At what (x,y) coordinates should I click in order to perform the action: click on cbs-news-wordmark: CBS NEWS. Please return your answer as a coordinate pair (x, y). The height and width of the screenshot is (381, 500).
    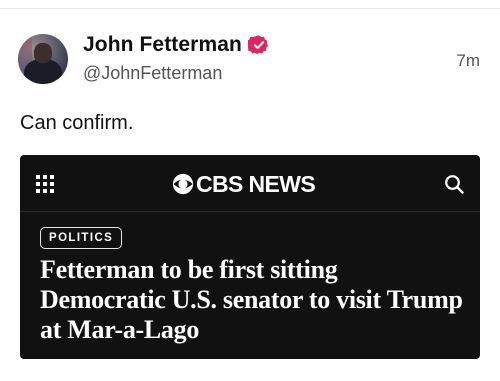
    Looking at the image, I should click on (256, 183).